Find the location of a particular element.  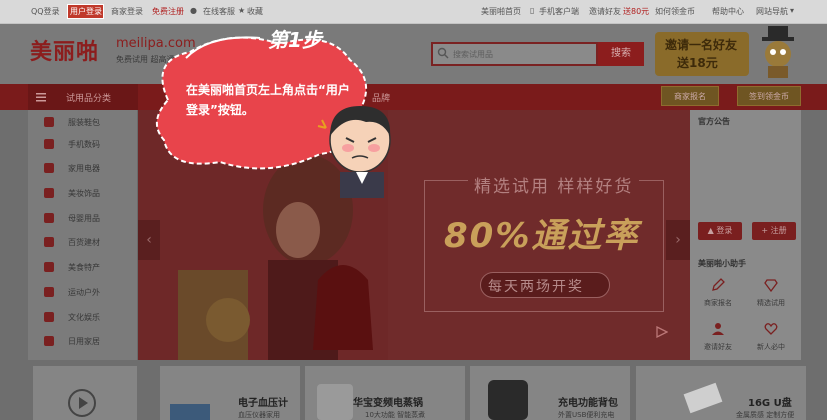

category-label: 服装鞋包 is located at coordinates (84, 122).